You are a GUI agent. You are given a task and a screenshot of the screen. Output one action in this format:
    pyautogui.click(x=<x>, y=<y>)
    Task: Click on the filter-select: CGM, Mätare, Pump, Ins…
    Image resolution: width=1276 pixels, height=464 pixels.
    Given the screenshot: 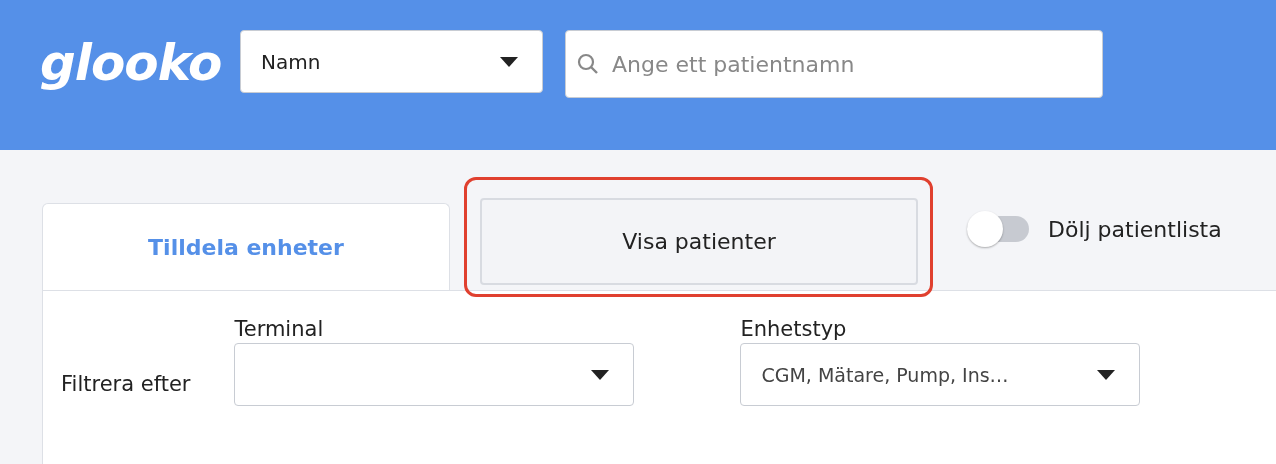 What is the action you would take?
    pyautogui.click(x=940, y=374)
    